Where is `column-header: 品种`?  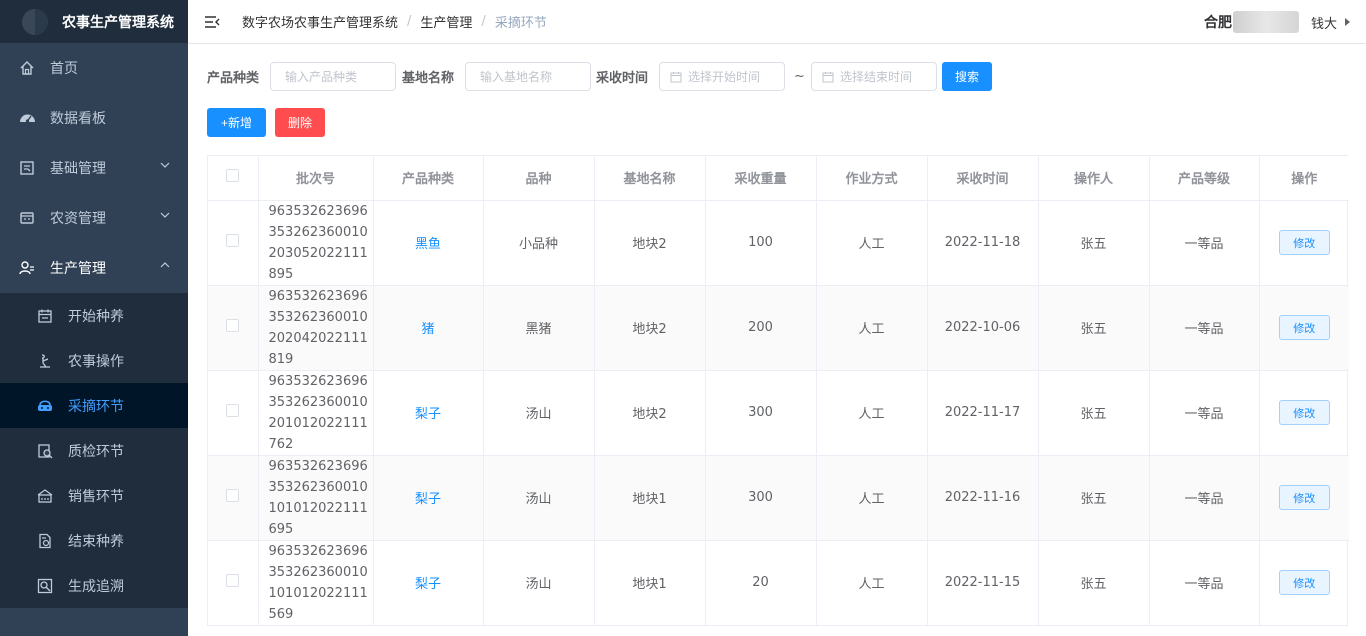
column-header: 品种 is located at coordinates (539, 178).